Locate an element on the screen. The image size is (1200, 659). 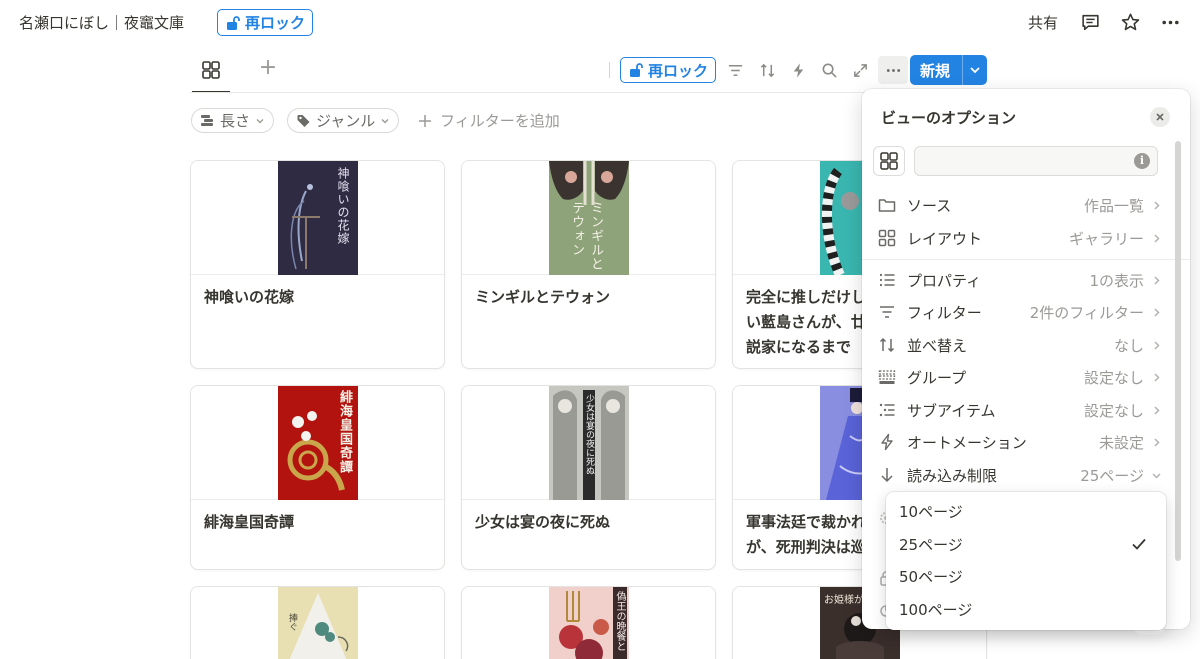
toolbar-relock-label: 再ロック is located at coordinates (678, 70).